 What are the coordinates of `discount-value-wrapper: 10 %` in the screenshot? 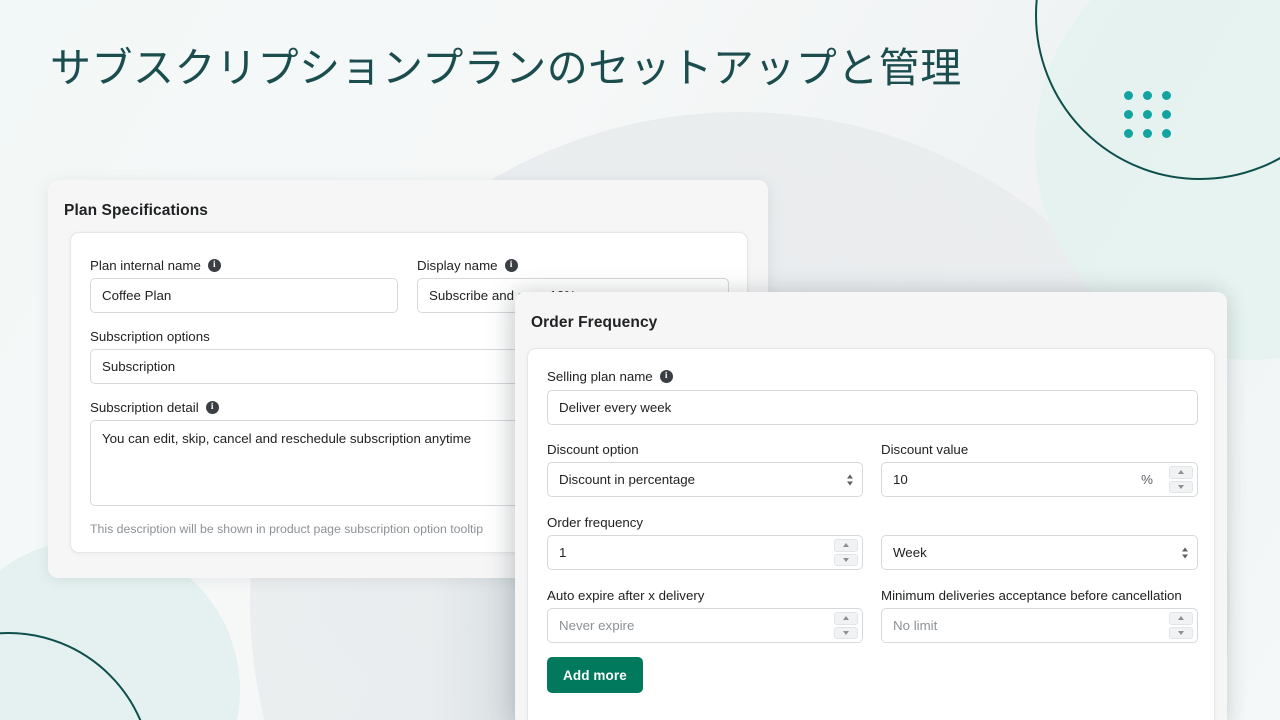 It's located at (1039, 479).